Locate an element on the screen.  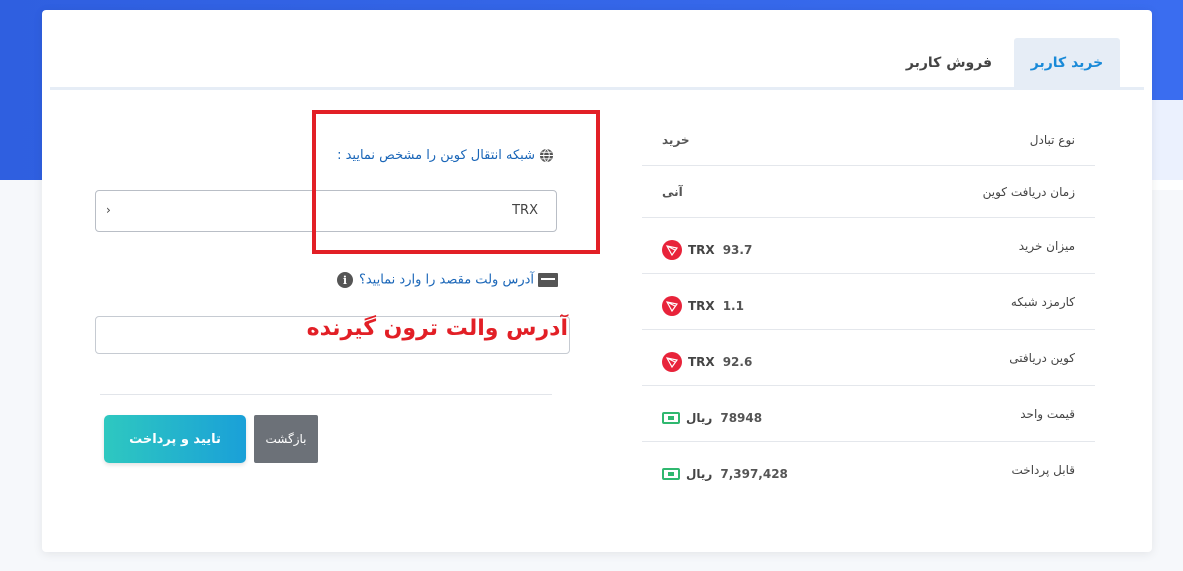
summary-label: قابل پرداخت is located at coordinates (1043, 470).